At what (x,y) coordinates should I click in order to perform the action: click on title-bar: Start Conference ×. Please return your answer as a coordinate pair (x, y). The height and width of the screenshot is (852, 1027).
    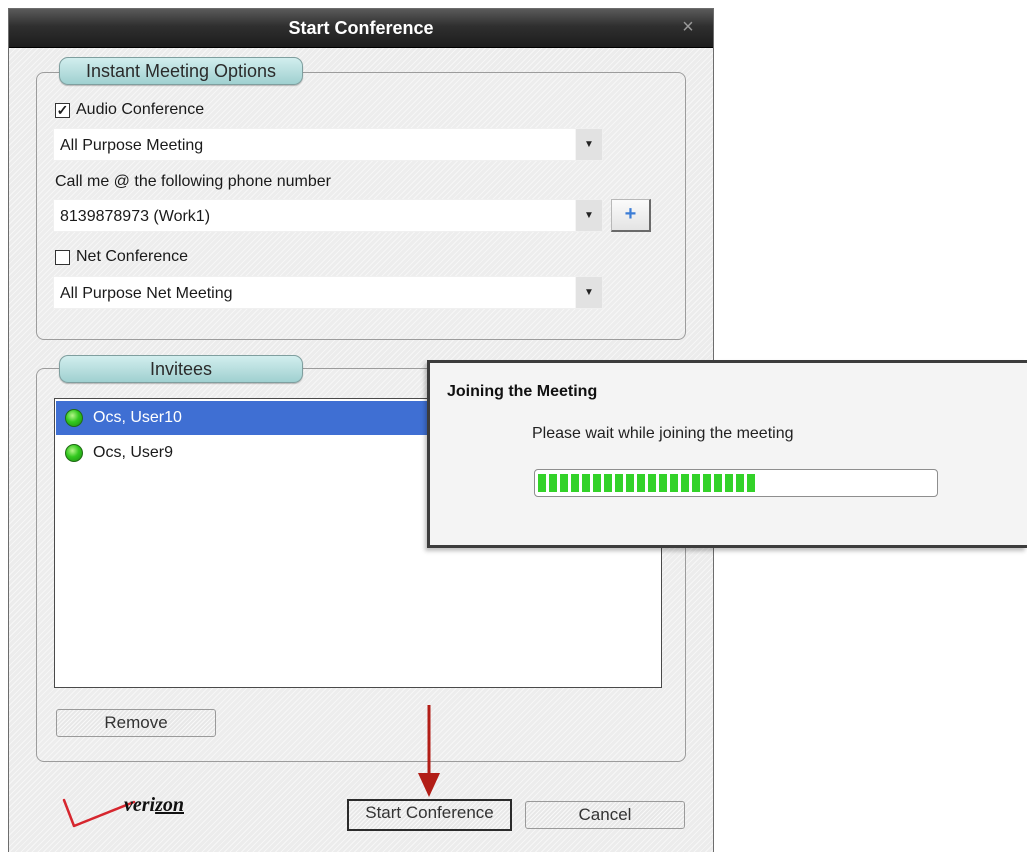
    Looking at the image, I should click on (361, 28).